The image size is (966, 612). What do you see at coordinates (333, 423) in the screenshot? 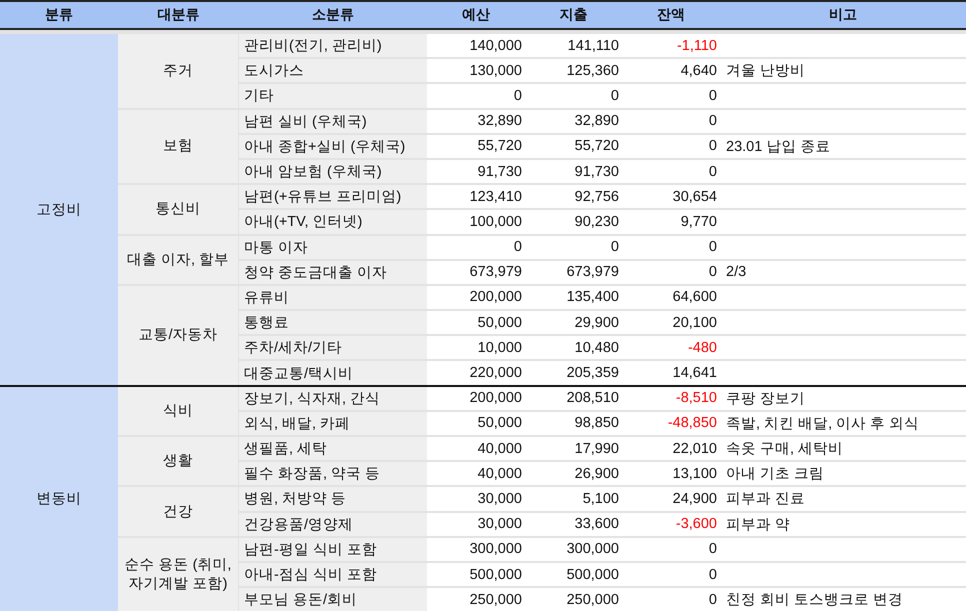
I see `table-cell: 외식, 배달, 카페` at bounding box center [333, 423].